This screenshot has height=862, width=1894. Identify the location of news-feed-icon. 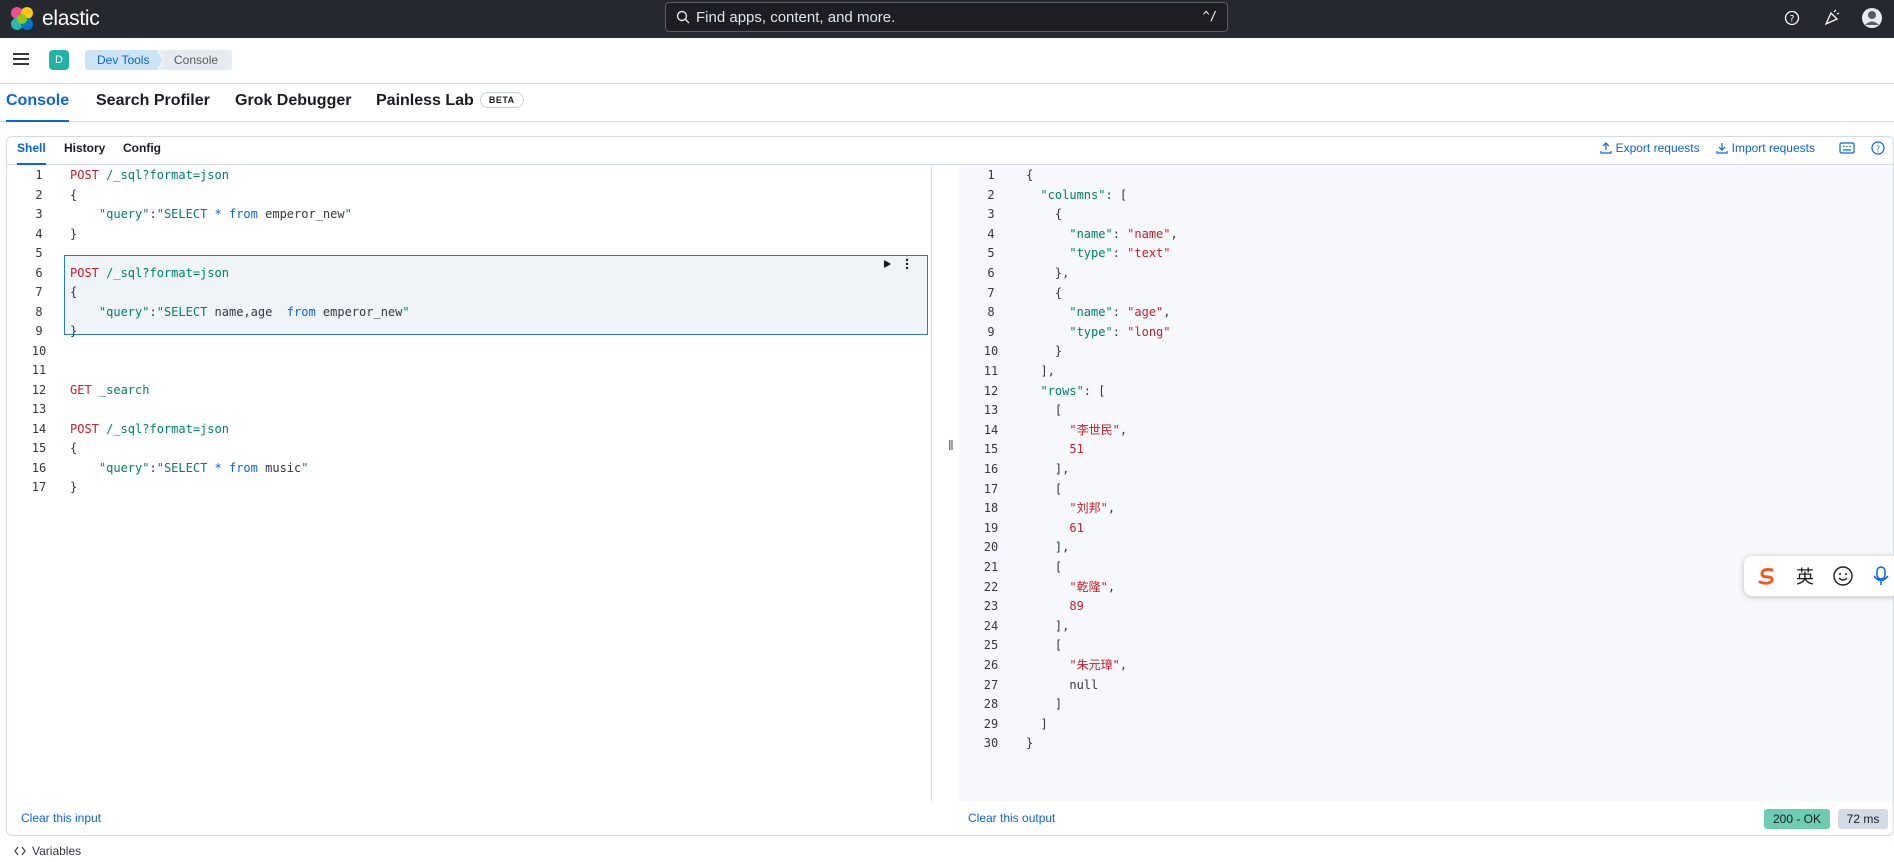
(1832, 18).